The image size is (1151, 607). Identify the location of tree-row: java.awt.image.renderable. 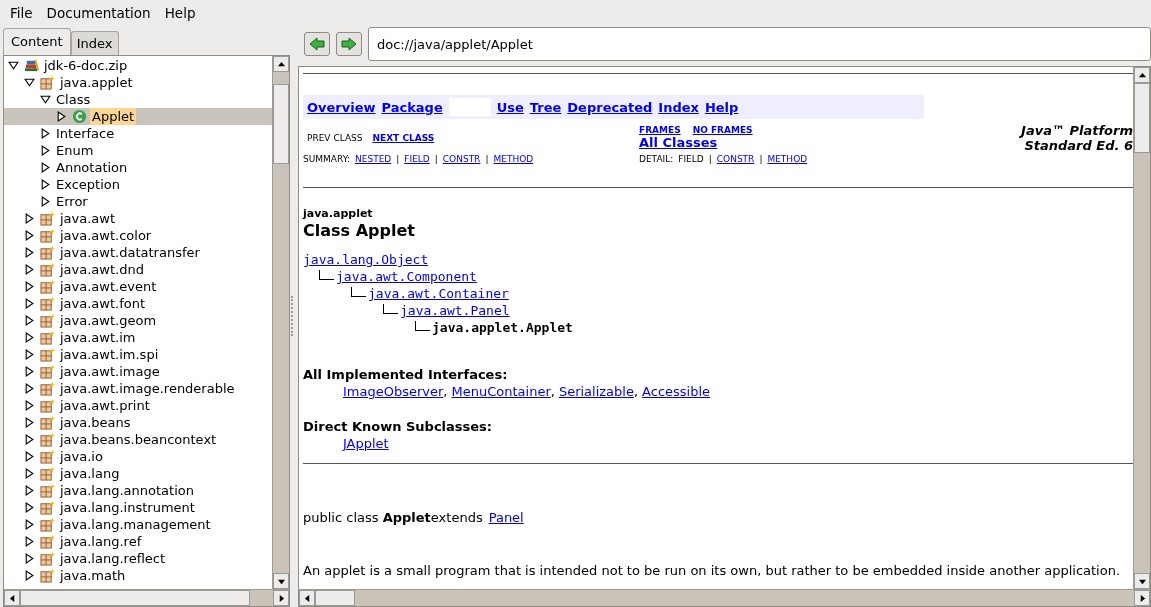
(138, 388).